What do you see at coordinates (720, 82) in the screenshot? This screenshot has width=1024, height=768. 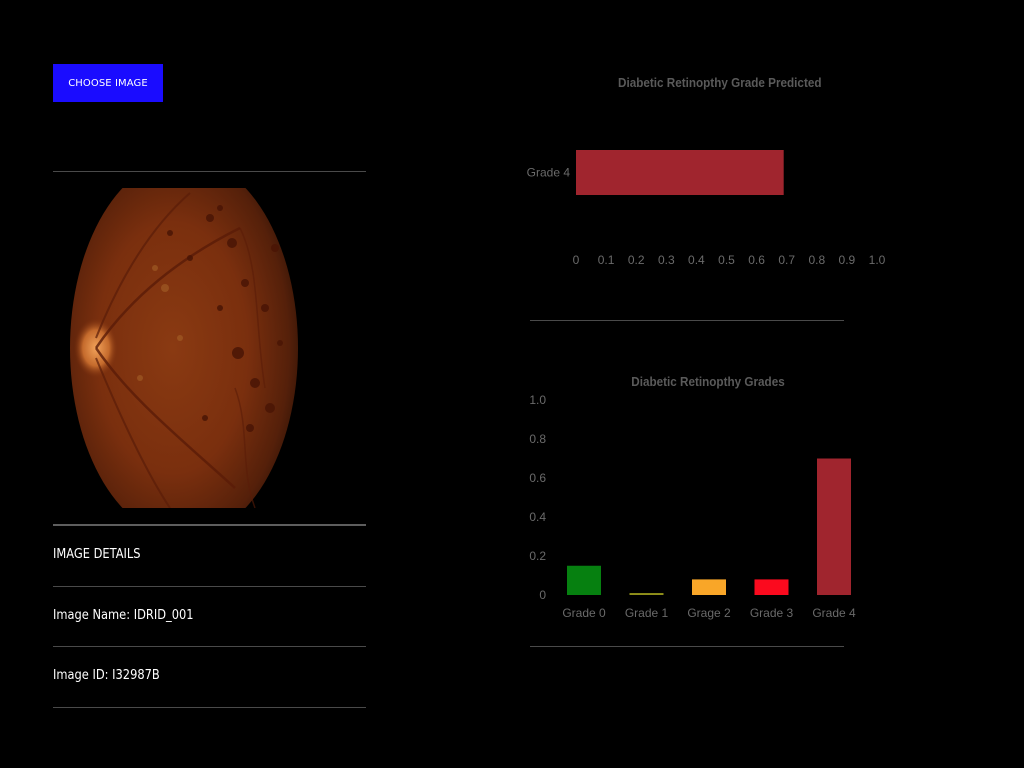 I see `predicted-grade-chart-title: Diabetic Retinopthy Grade Predicted` at bounding box center [720, 82].